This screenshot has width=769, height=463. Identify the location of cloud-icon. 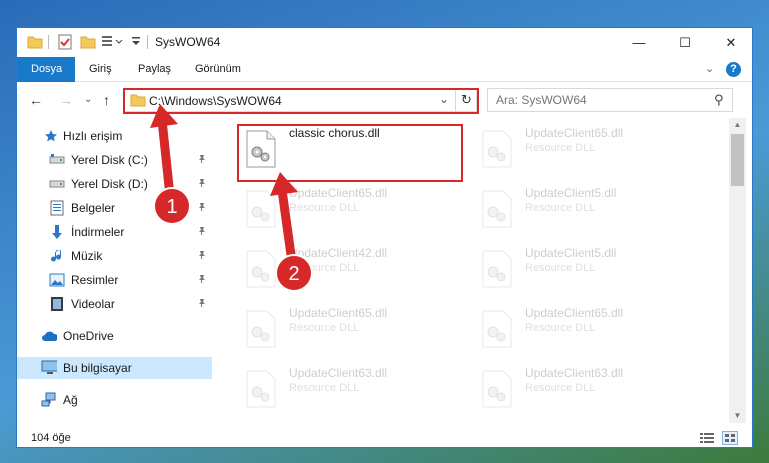
(49, 336).